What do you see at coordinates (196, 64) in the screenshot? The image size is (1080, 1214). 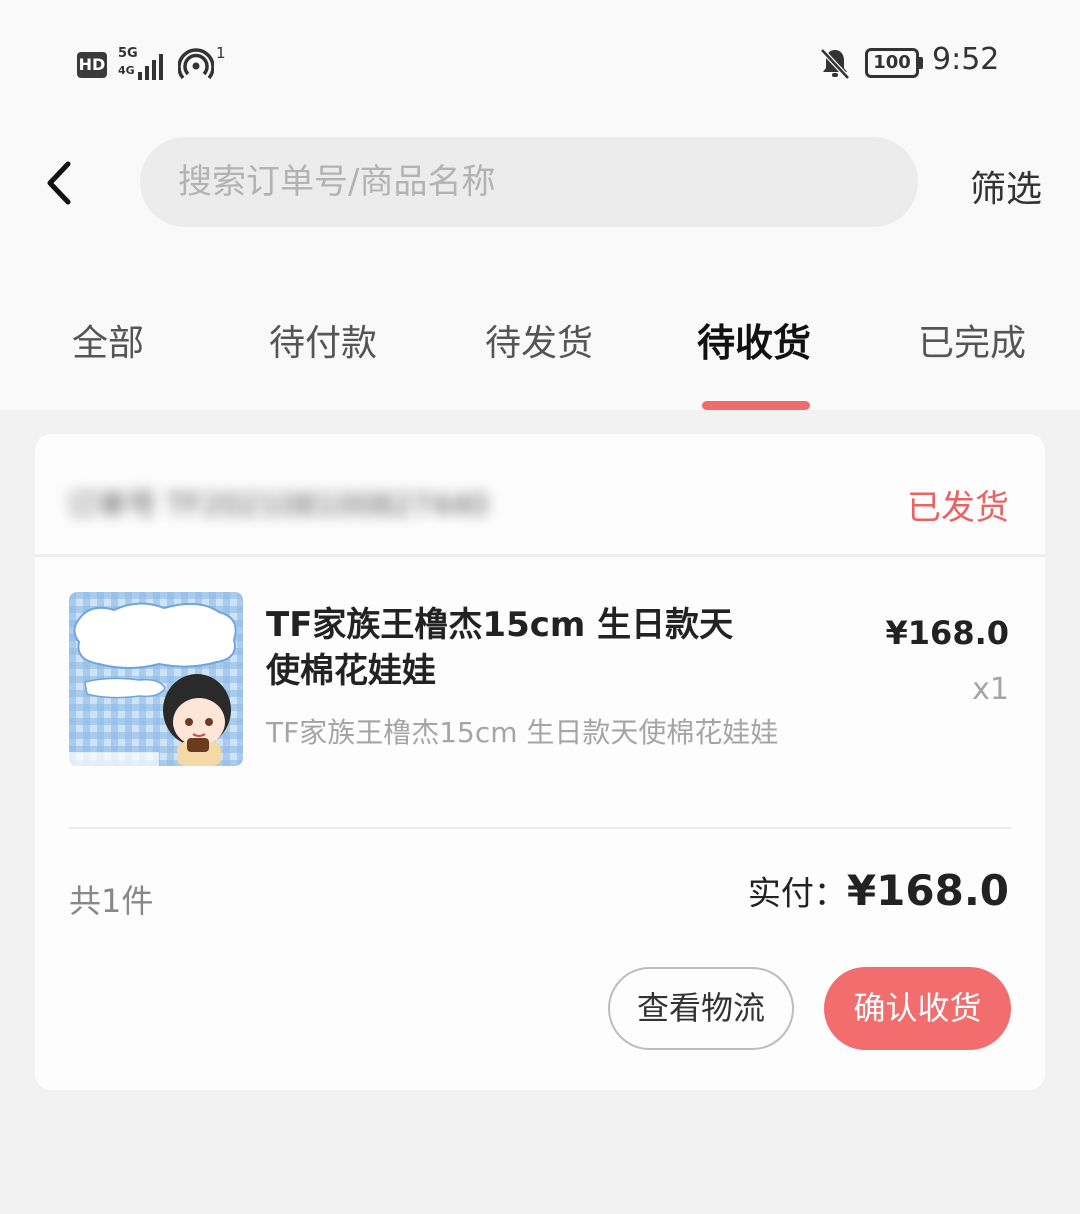 I see `hotspot-icon` at bounding box center [196, 64].